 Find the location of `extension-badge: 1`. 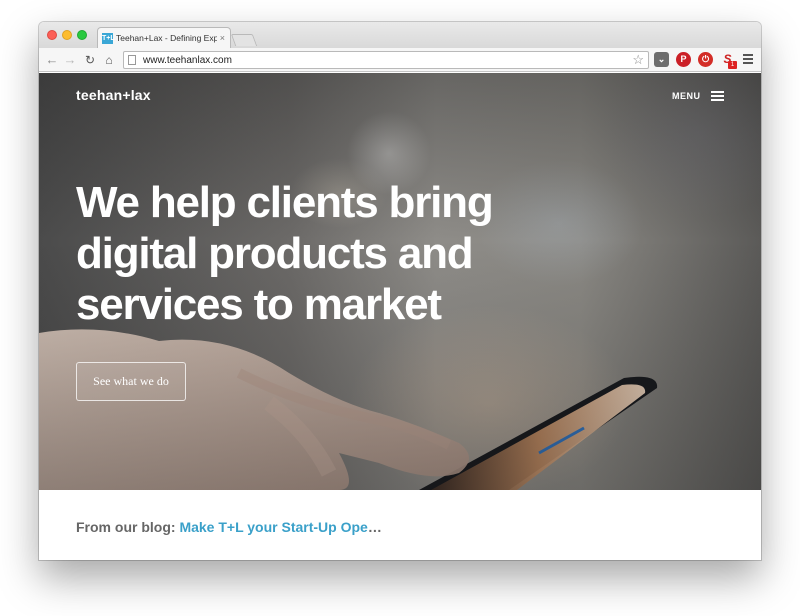

extension-badge: 1 is located at coordinates (732, 65).